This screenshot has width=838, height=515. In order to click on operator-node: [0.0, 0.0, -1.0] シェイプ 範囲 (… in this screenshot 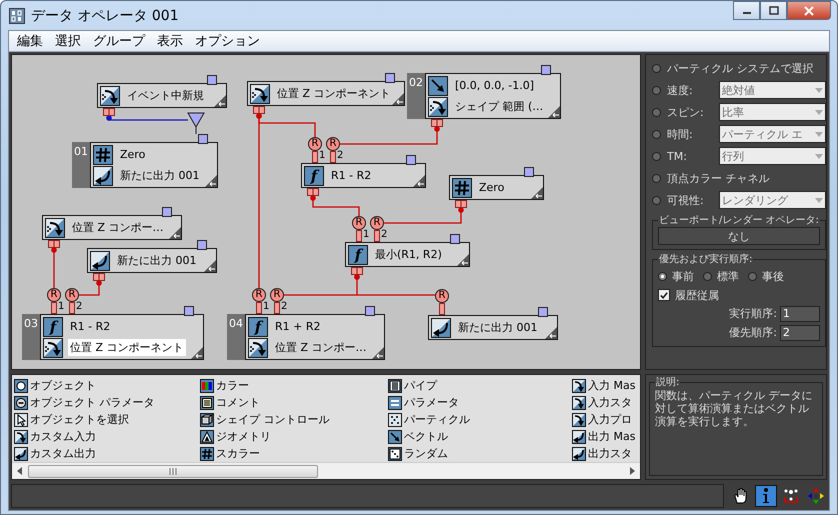, I will do `click(493, 96)`.